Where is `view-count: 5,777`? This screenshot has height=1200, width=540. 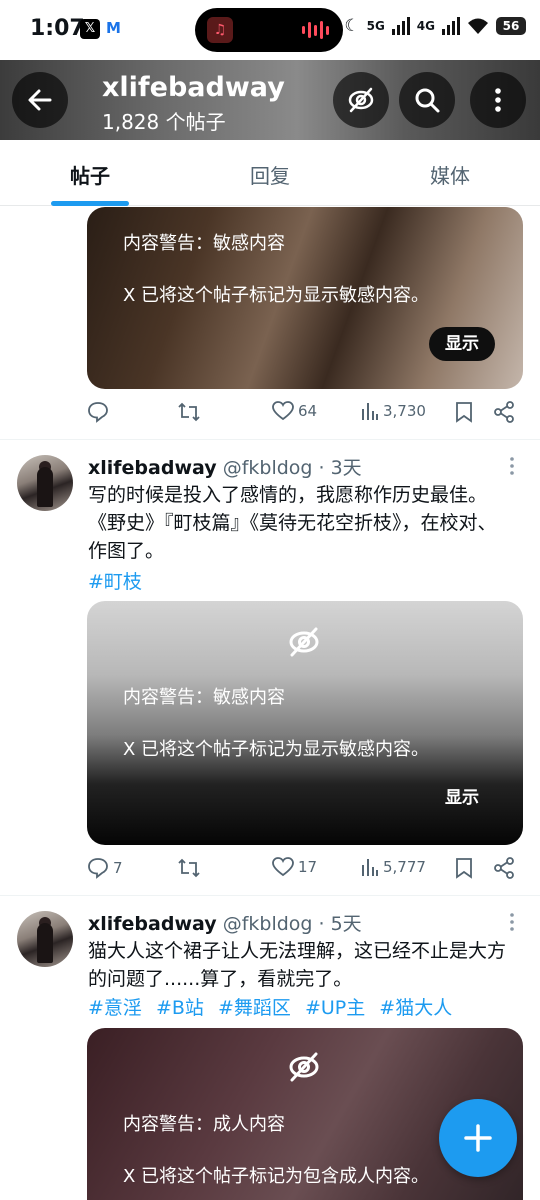 view-count: 5,777 is located at coordinates (404, 867).